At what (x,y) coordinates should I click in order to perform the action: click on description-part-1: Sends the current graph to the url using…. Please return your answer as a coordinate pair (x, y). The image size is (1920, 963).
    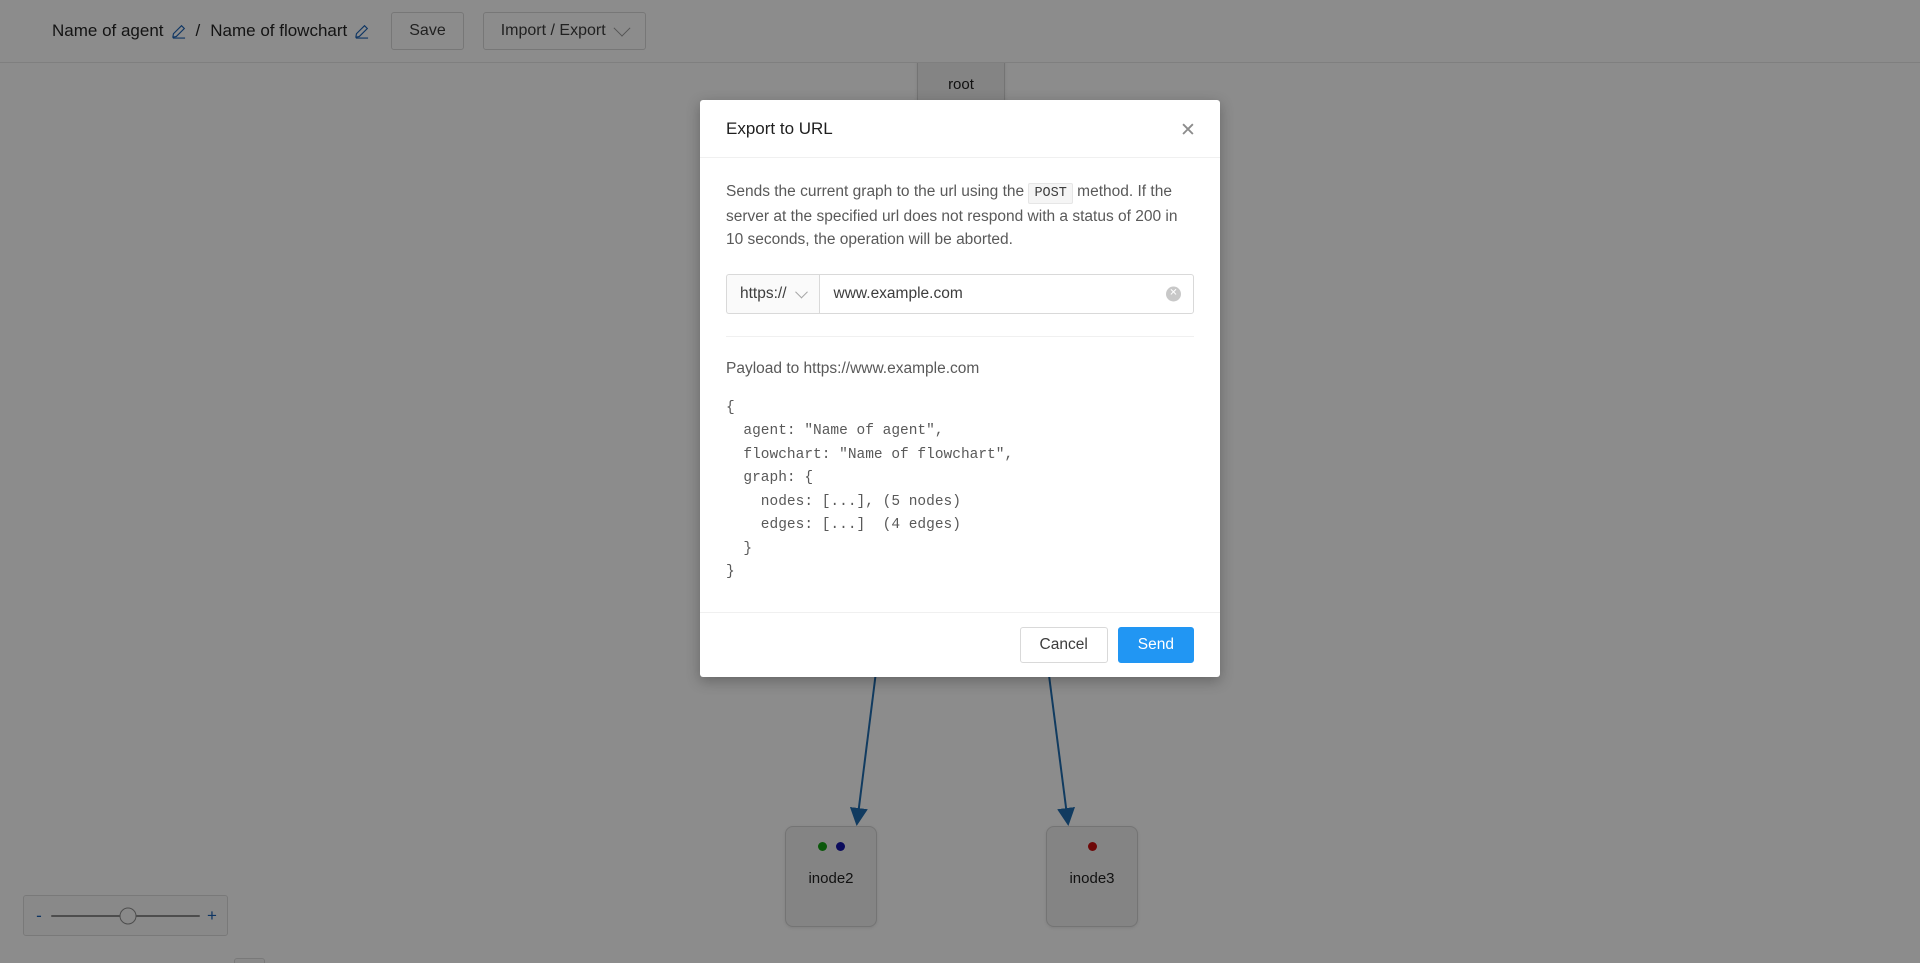
    Looking at the image, I should click on (877, 191).